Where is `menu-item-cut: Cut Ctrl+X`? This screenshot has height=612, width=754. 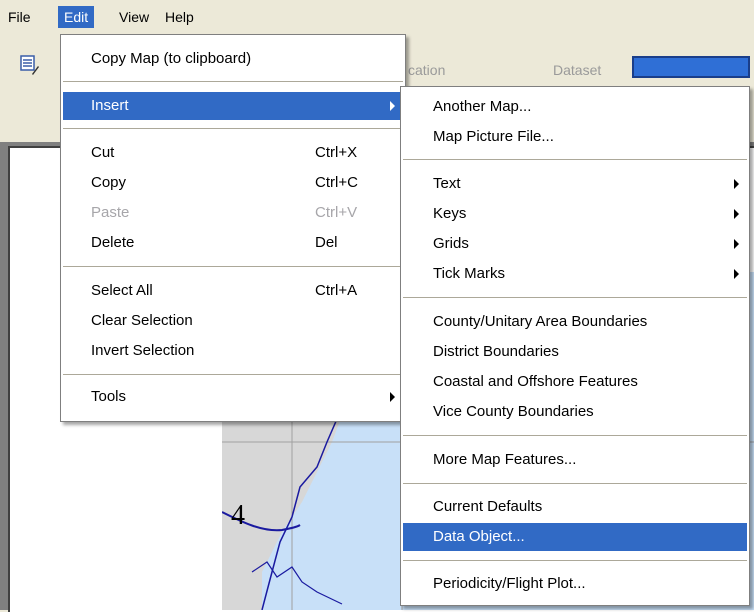
menu-item-cut: Cut Ctrl+X is located at coordinates (233, 153).